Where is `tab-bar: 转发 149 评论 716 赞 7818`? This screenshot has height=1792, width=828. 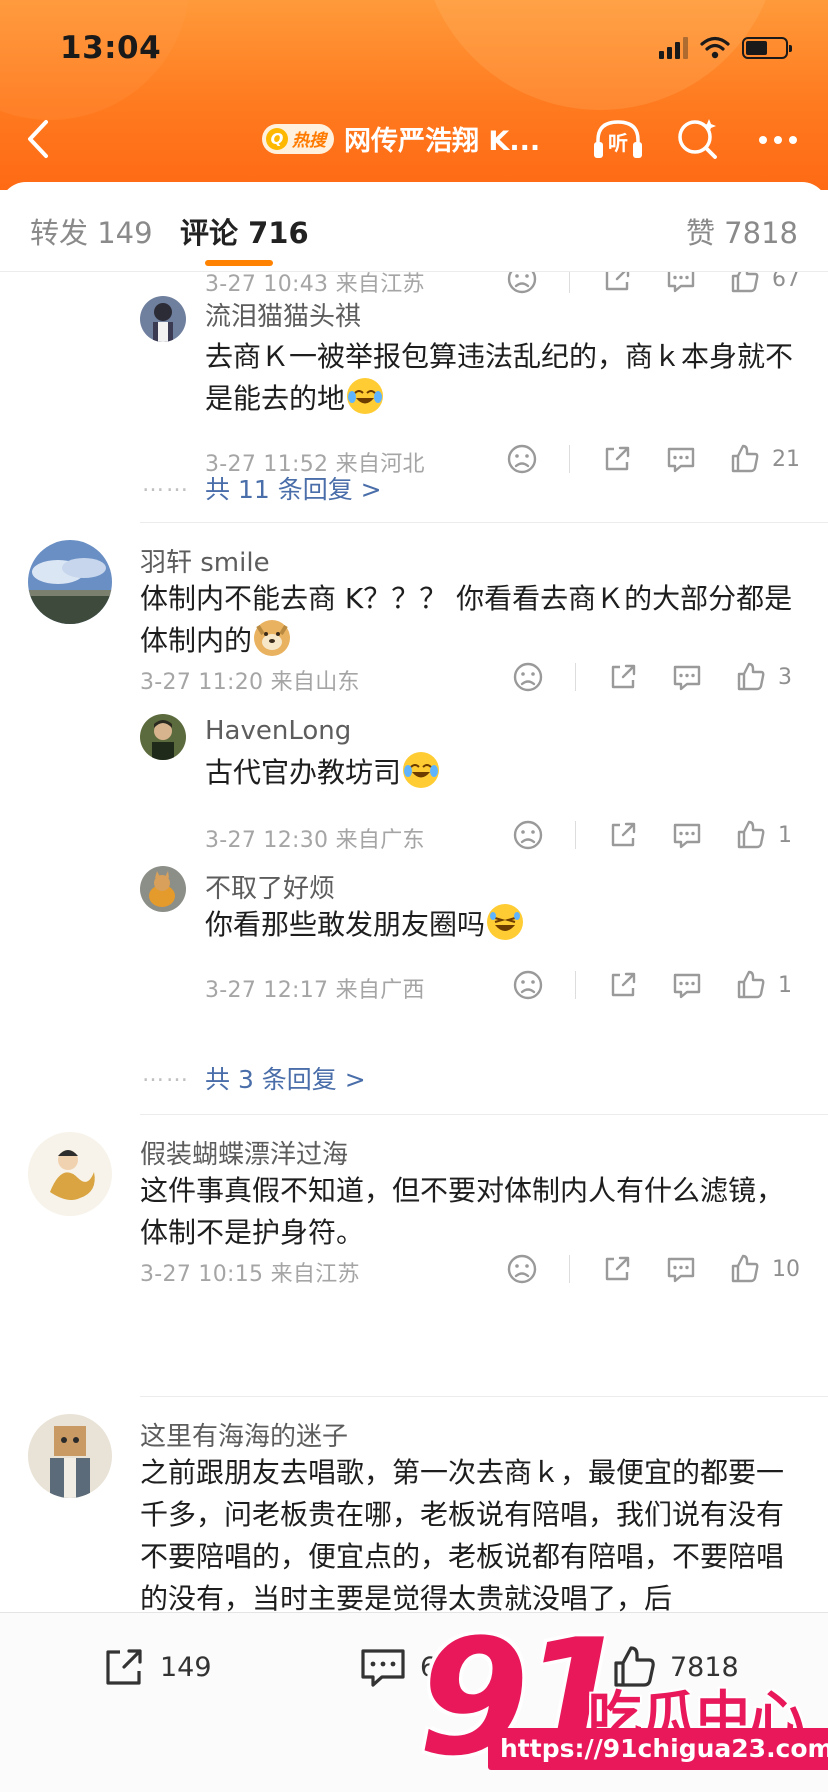 tab-bar: 转发 149 评论 716 赞 7818 is located at coordinates (414, 227).